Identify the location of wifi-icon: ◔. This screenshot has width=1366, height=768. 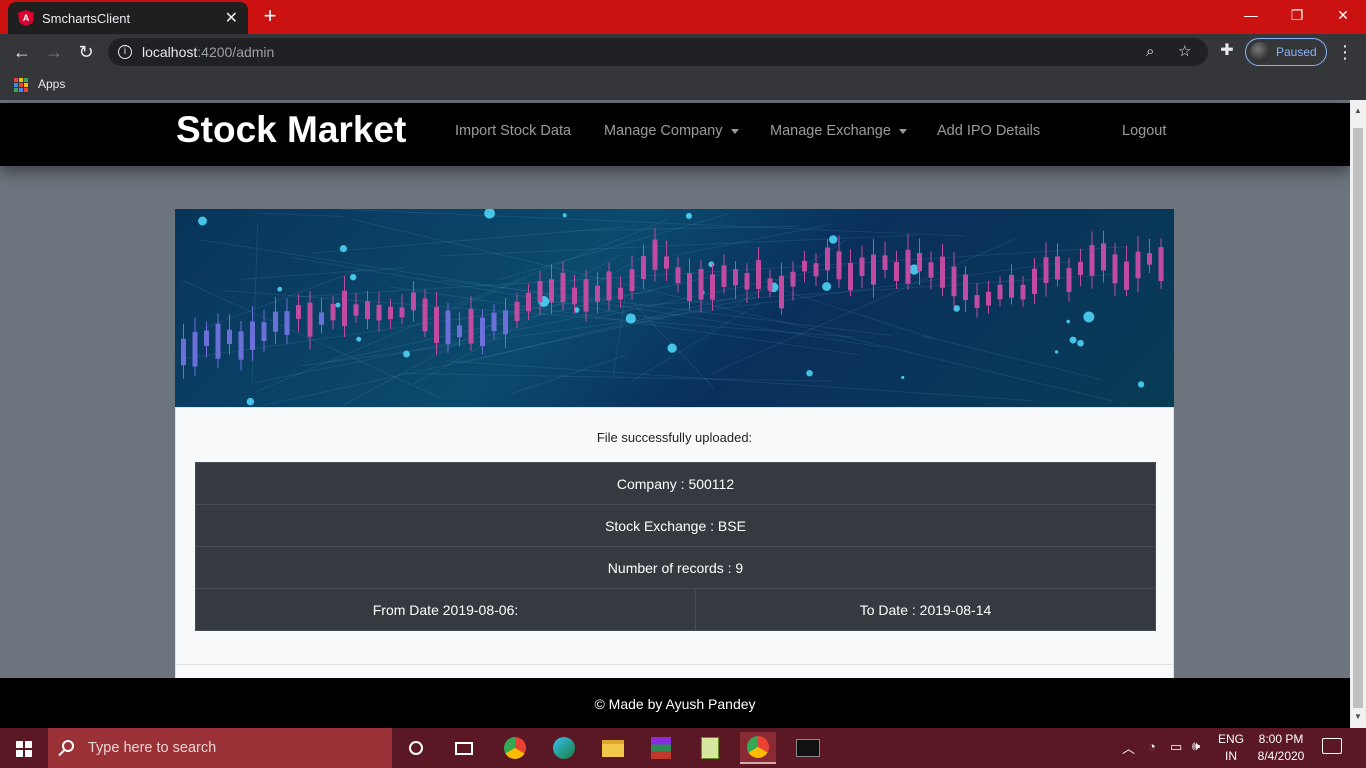
(1152, 746).